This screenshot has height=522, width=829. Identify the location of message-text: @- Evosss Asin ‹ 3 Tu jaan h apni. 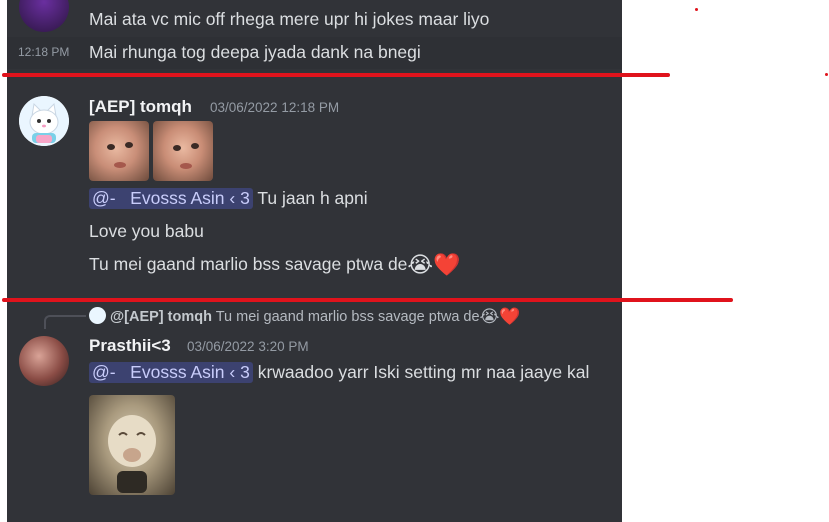
(228, 198).